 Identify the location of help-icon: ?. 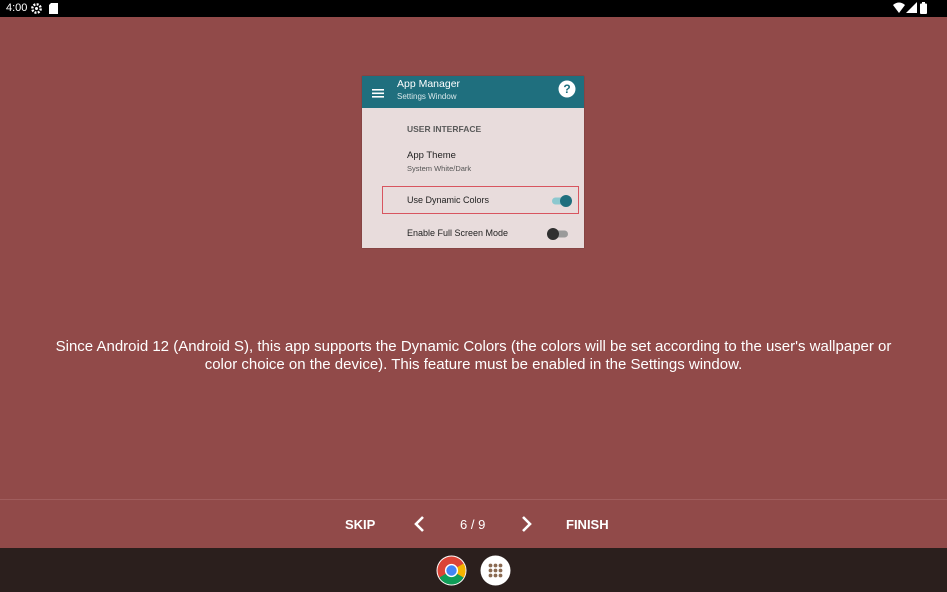
(567, 91).